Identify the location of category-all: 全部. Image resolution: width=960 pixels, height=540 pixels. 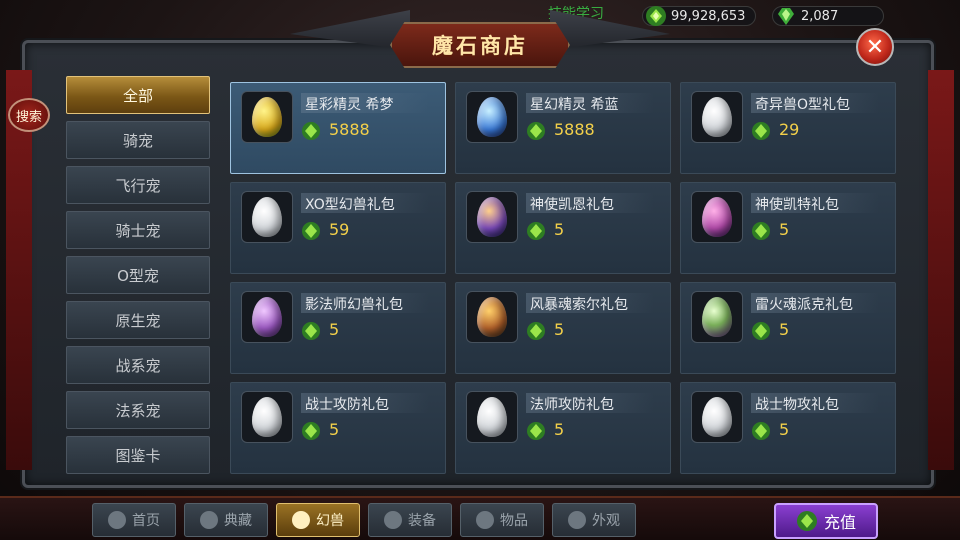
(138, 95).